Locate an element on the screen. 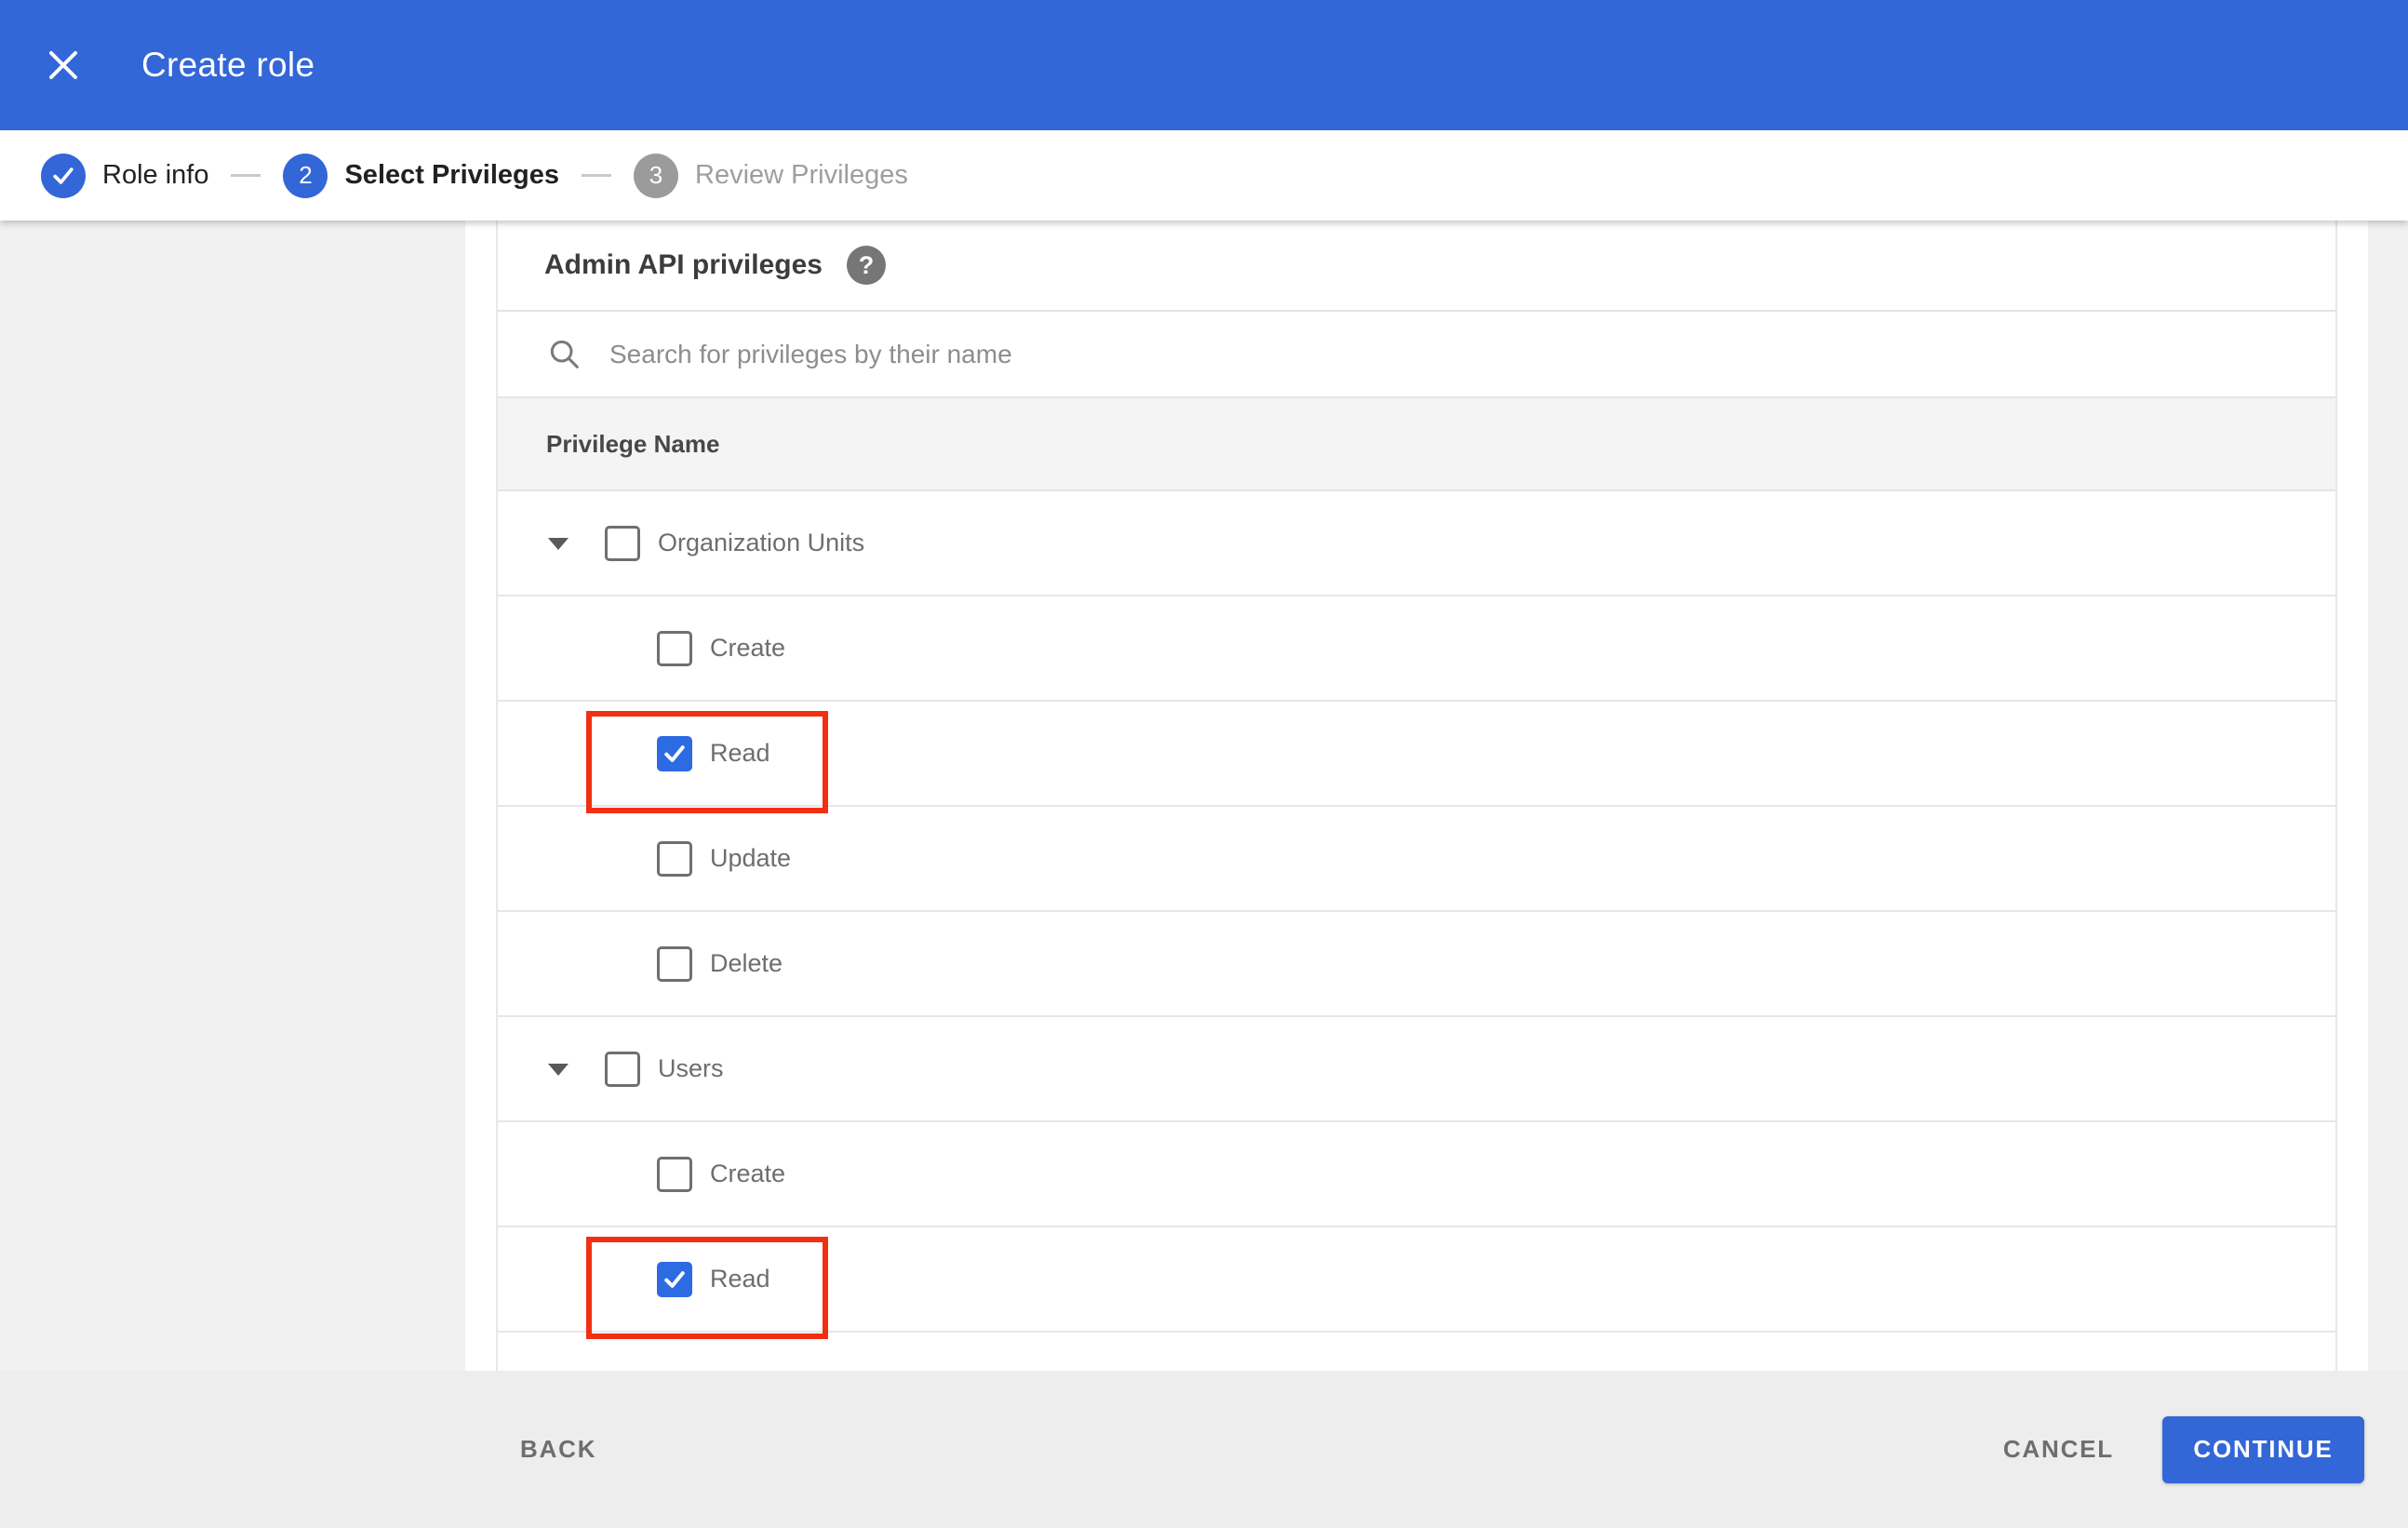 This screenshot has height=1528, width=2408. privilege-row-organization-units: Organization Units is located at coordinates (1417, 543).